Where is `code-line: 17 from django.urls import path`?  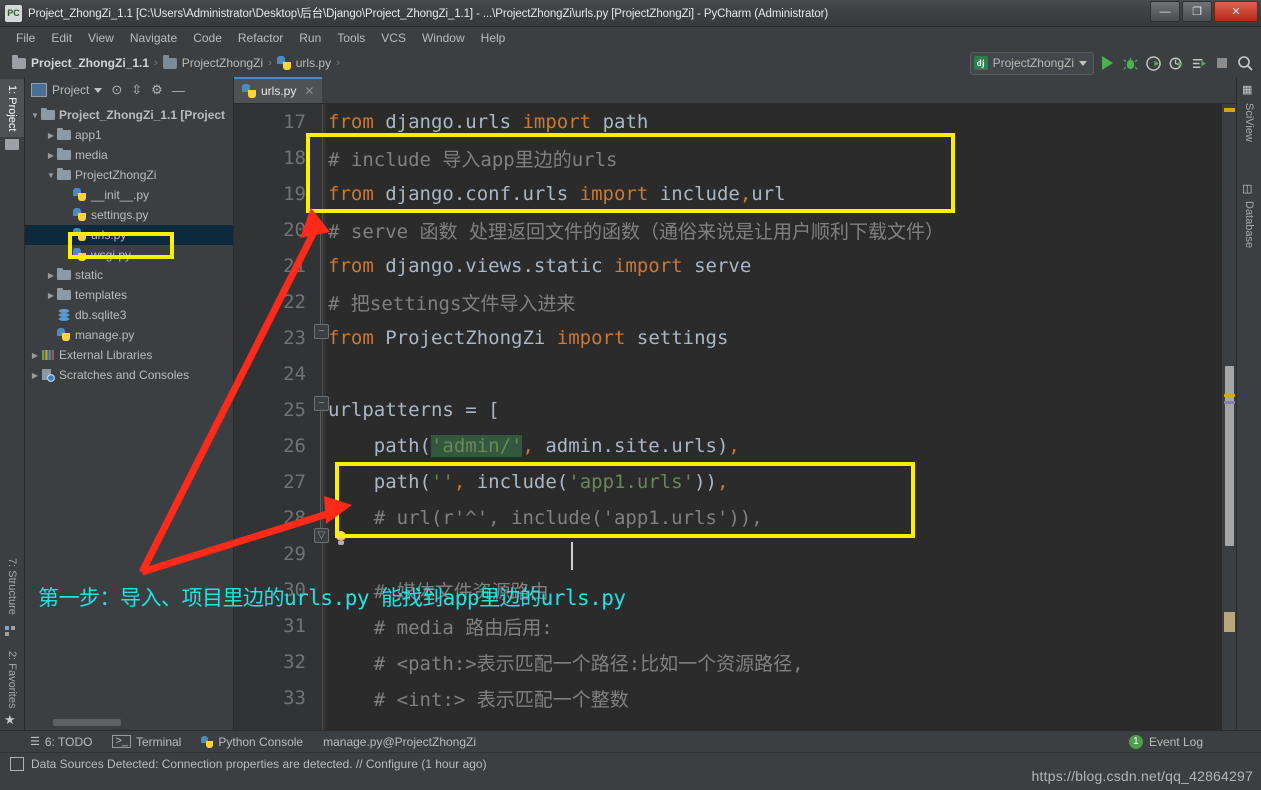
code-line: 17 from django.urls import path is located at coordinates (735, 122).